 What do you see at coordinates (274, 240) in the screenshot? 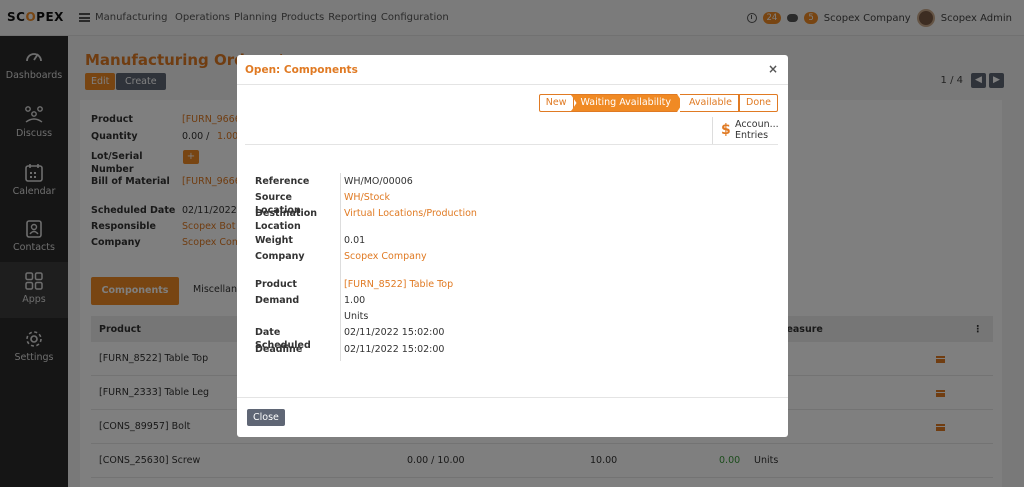
I see `weight-label: Weight` at bounding box center [274, 240].